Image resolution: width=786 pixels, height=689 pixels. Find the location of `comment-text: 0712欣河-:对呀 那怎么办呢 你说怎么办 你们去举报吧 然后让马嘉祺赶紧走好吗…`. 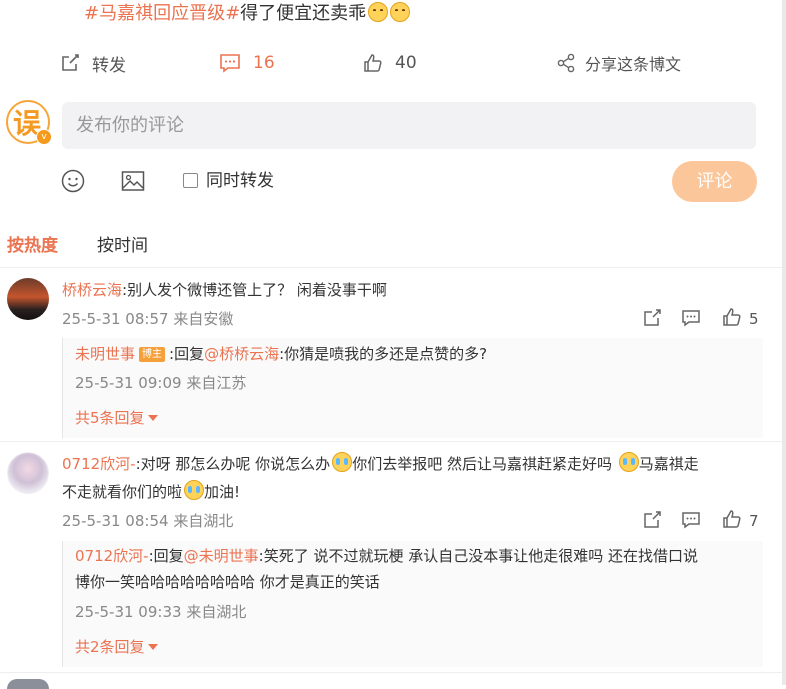

comment-text: 0712欣河-:对呀 那怎么办呢 你说怎么办 你们去举报吧 然后让马嘉祺赶紧走好吗… is located at coordinates (380, 464).